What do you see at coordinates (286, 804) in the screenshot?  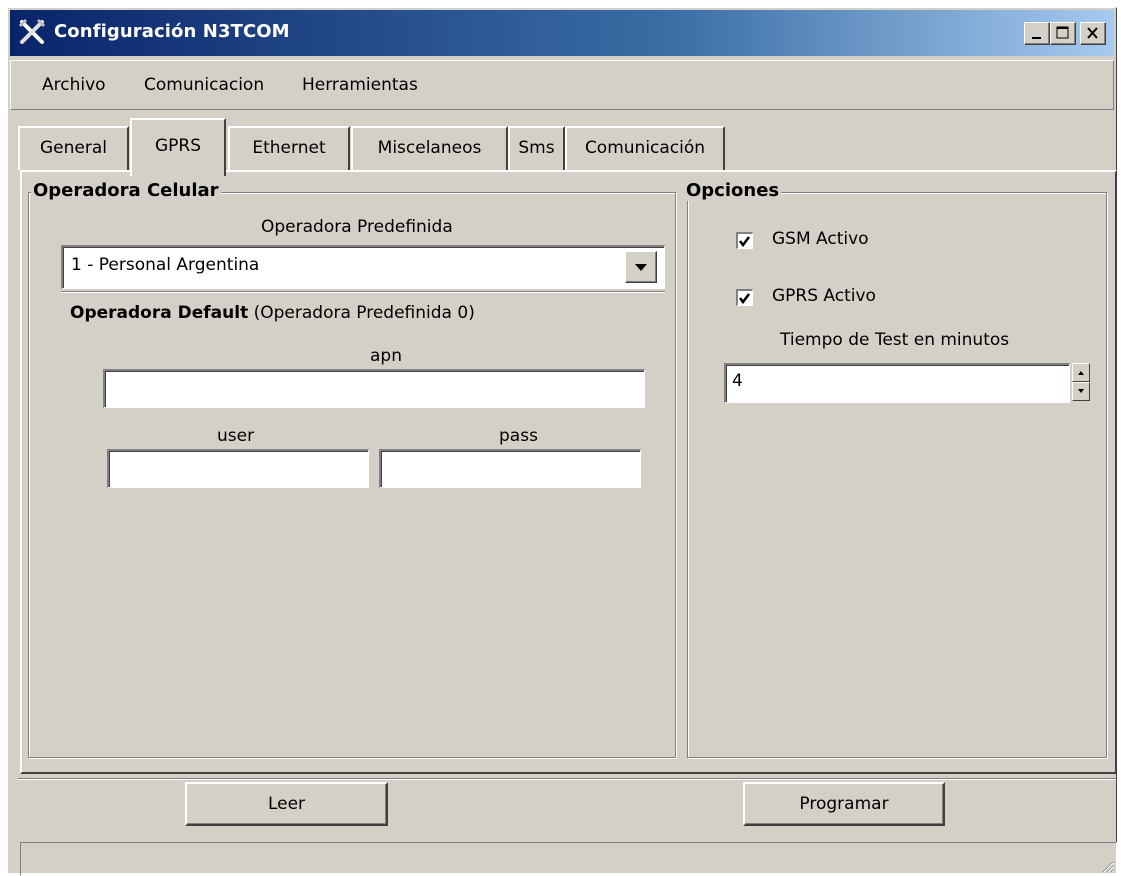 I see `leer-button: Leer` at bounding box center [286, 804].